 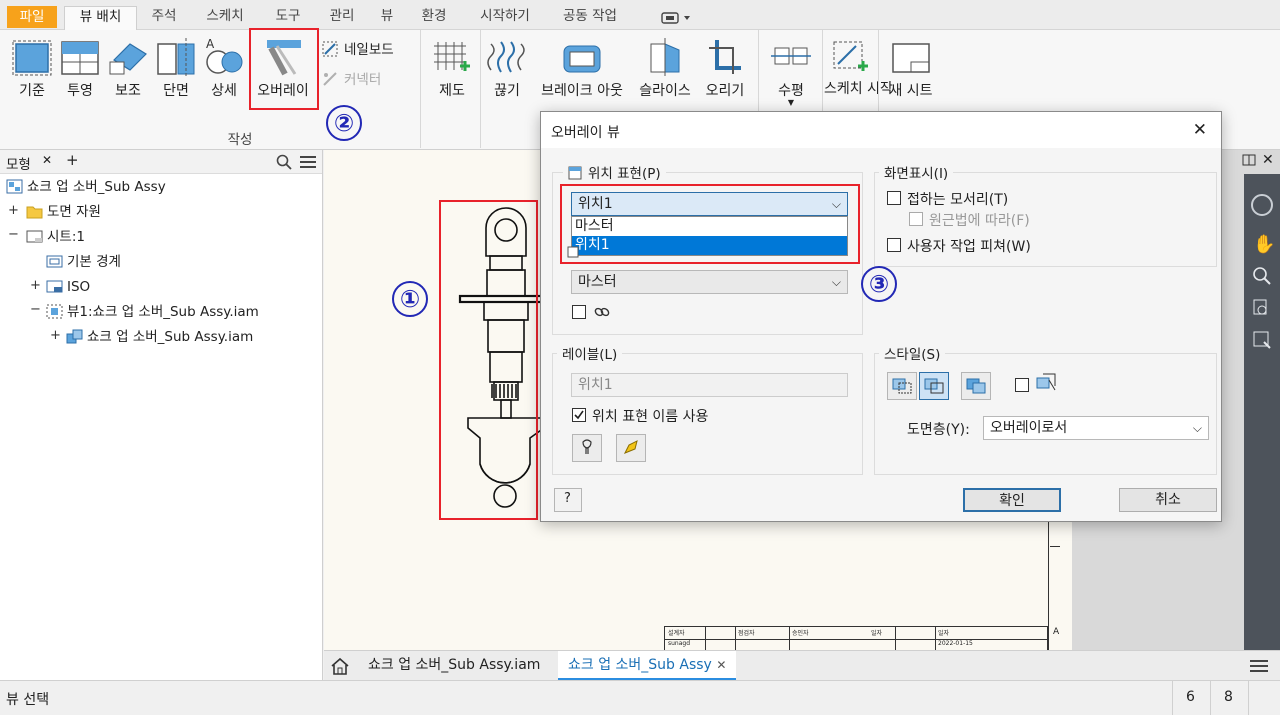 What do you see at coordinates (1268, 160) in the screenshot?
I see `close-view-icon: ✕` at bounding box center [1268, 160].